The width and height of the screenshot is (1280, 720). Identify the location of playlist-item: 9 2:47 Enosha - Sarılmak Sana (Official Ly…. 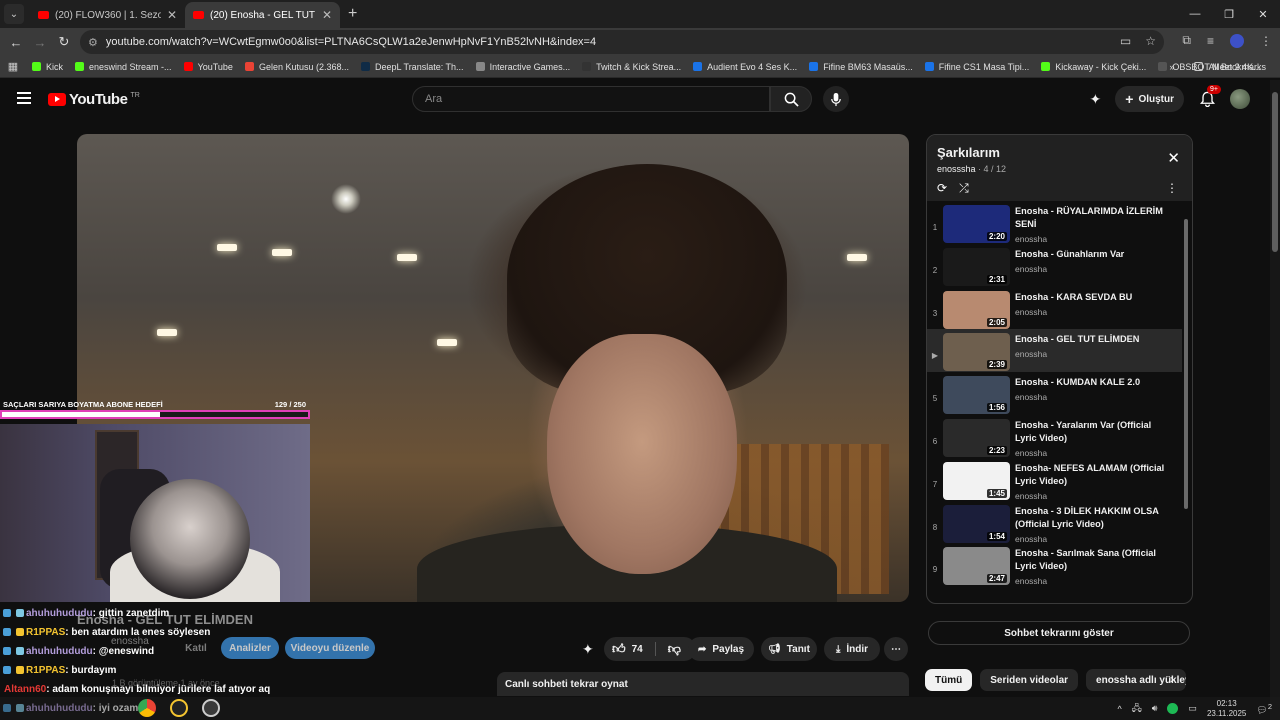
(1054, 564).